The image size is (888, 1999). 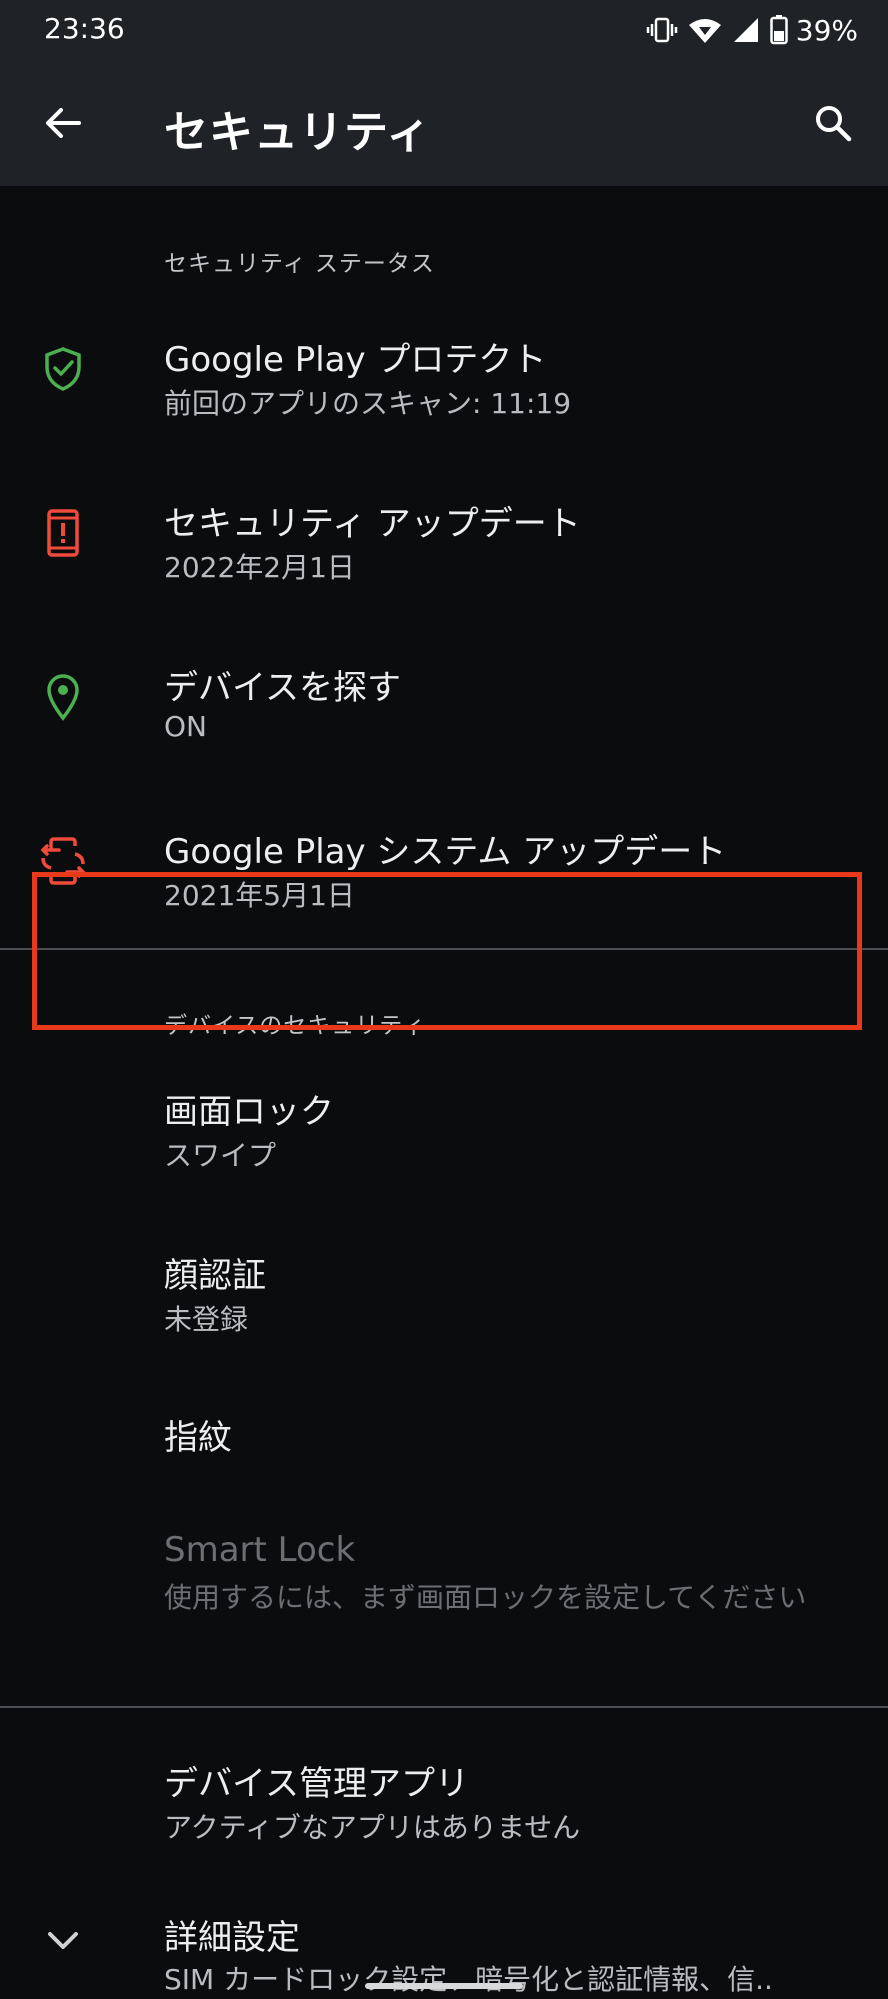 What do you see at coordinates (282, 688) in the screenshot?
I see `item-title: デバイスを探す` at bounding box center [282, 688].